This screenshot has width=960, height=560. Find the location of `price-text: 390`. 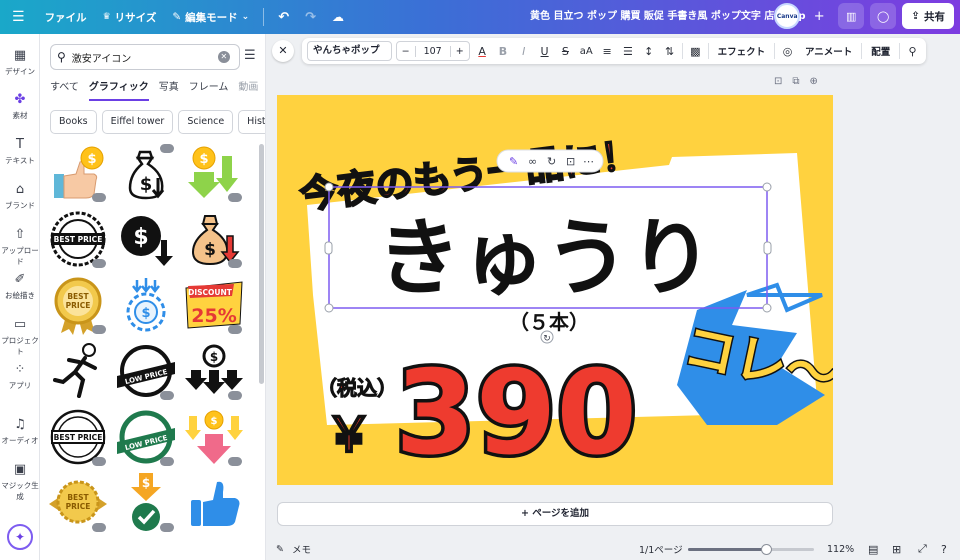

price-text: 390 is located at coordinates (516, 414).